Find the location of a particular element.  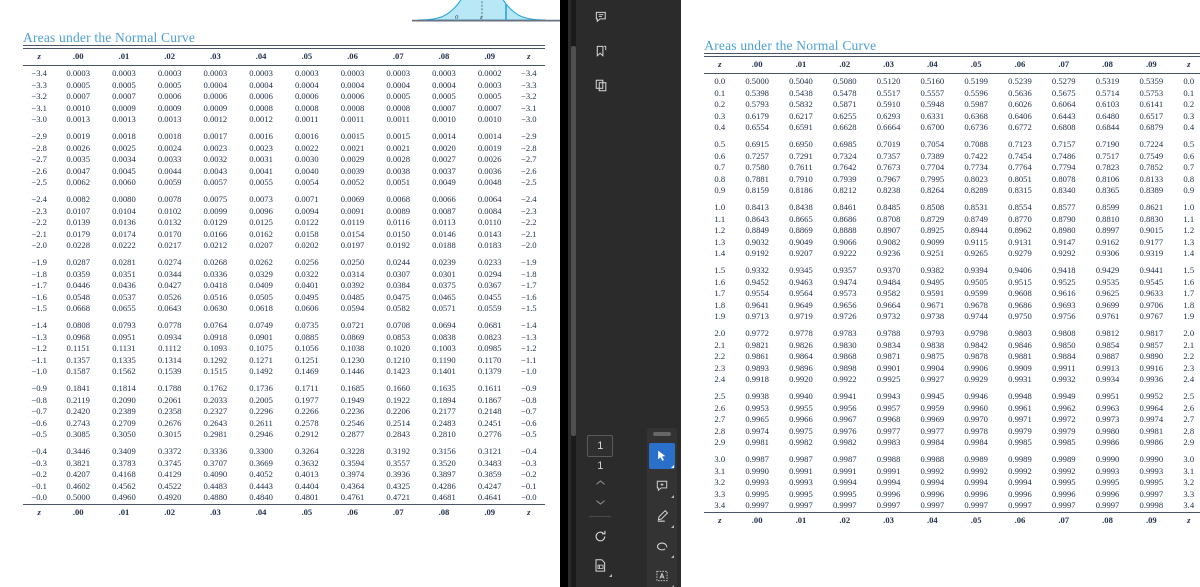

table-cell: 0.9966 is located at coordinates (801, 419).